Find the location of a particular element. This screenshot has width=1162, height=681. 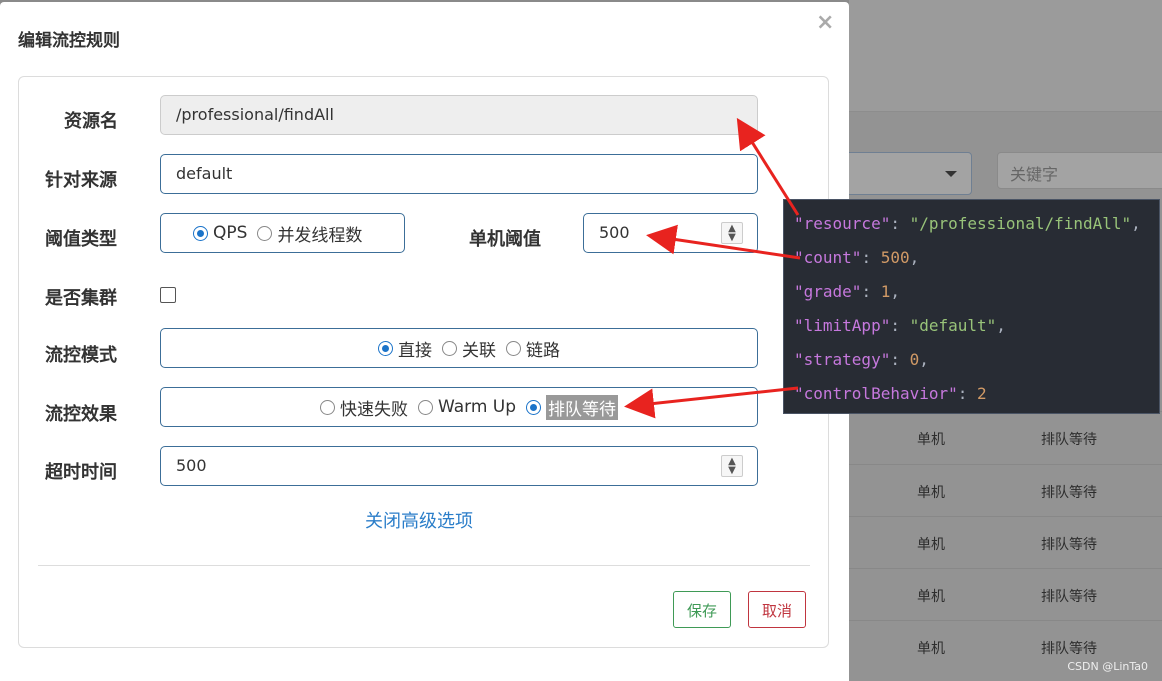

flow-mode-radio-group: 直接 关联 链路 is located at coordinates (459, 348).